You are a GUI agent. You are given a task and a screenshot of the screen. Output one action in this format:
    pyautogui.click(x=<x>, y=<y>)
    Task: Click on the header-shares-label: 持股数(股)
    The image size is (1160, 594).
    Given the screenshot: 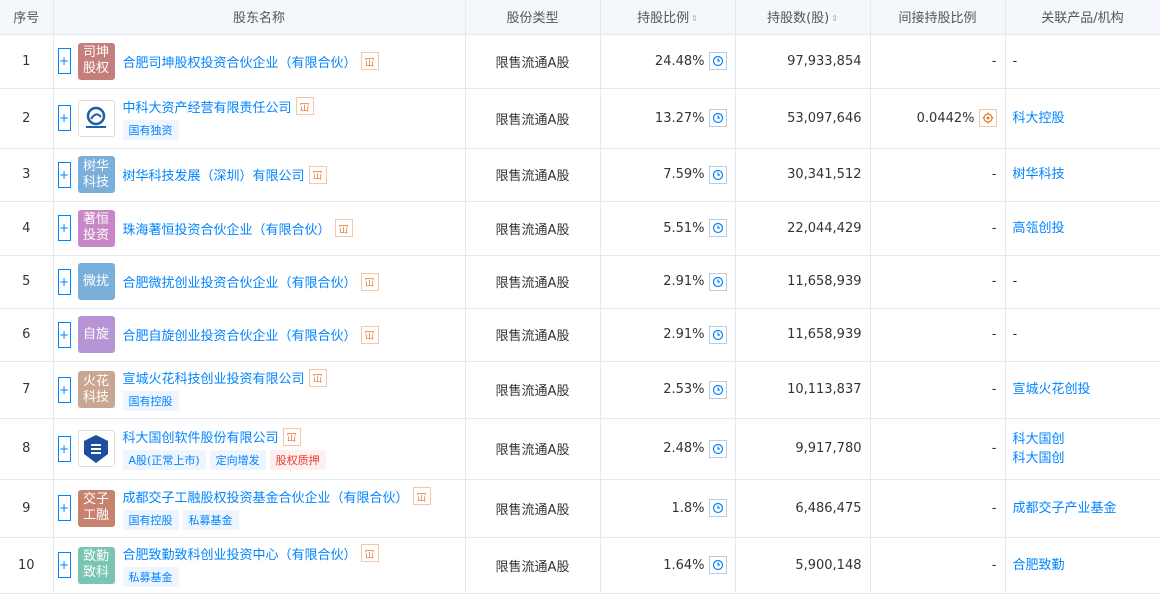 What is the action you would take?
    pyautogui.click(x=798, y=19)
    